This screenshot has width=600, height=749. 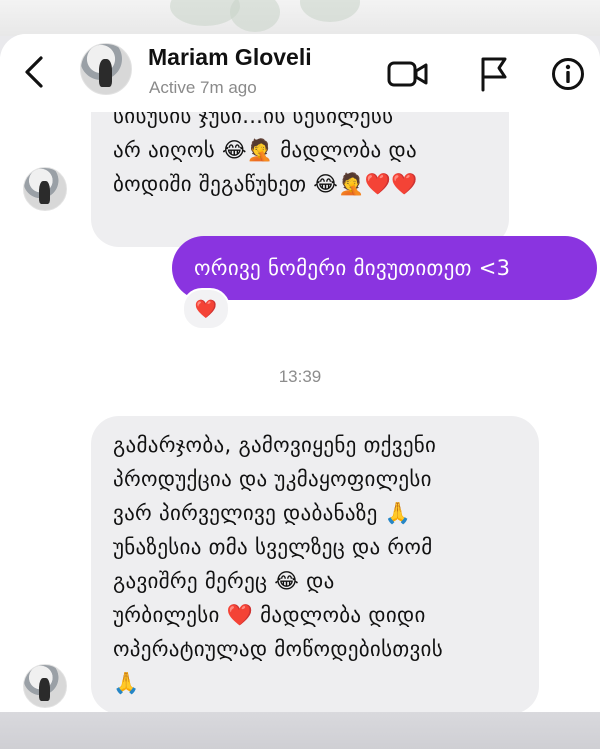 What do you see at coordinates (265, 184) in the screenshot?
I see `message-line: ბოდიში შეგაწუხეთ 😂🤦❤️❤️` at bounding box center [265, 184].